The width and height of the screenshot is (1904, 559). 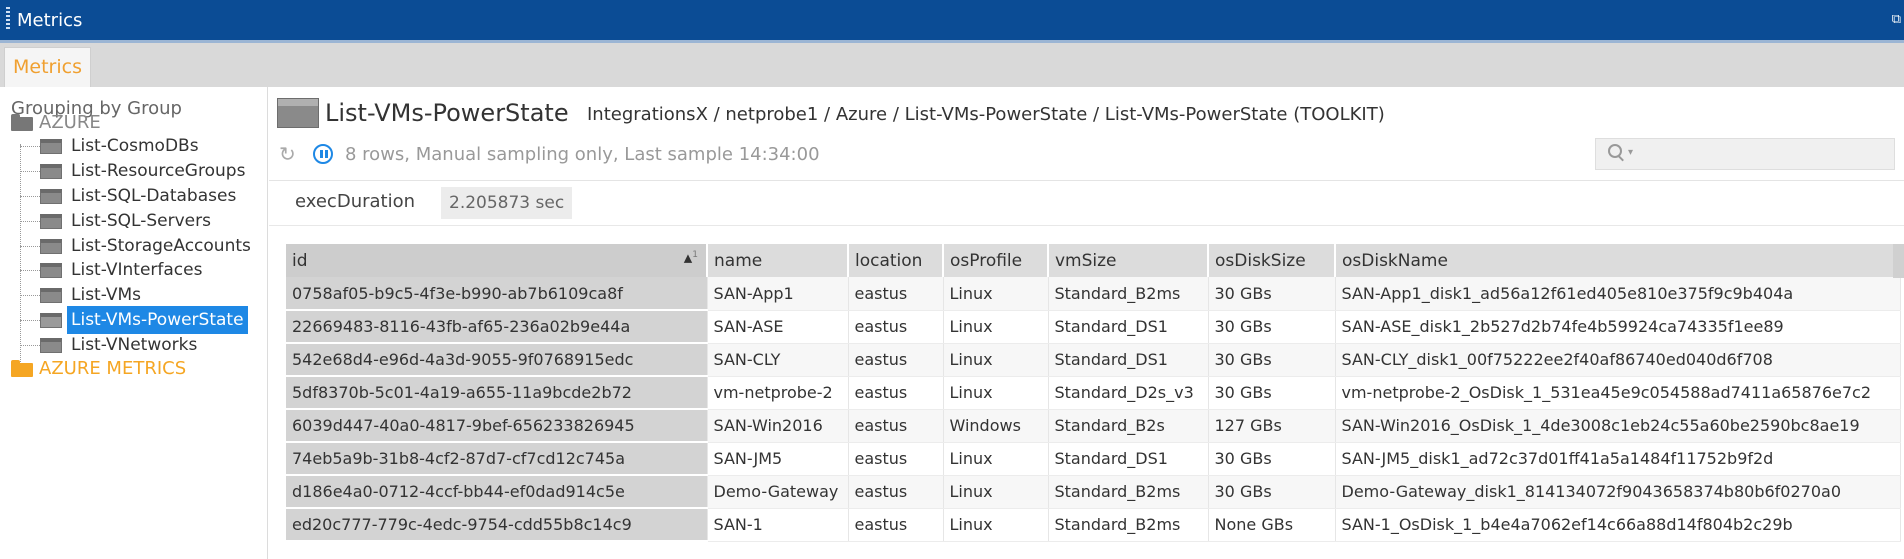 What do you see at coordinates (497, 525) in the screenshot?
I see `cell-id: ed20c777-779c-4edc-9754-cdd55b8c14c9` at bounding box center [497, 525].